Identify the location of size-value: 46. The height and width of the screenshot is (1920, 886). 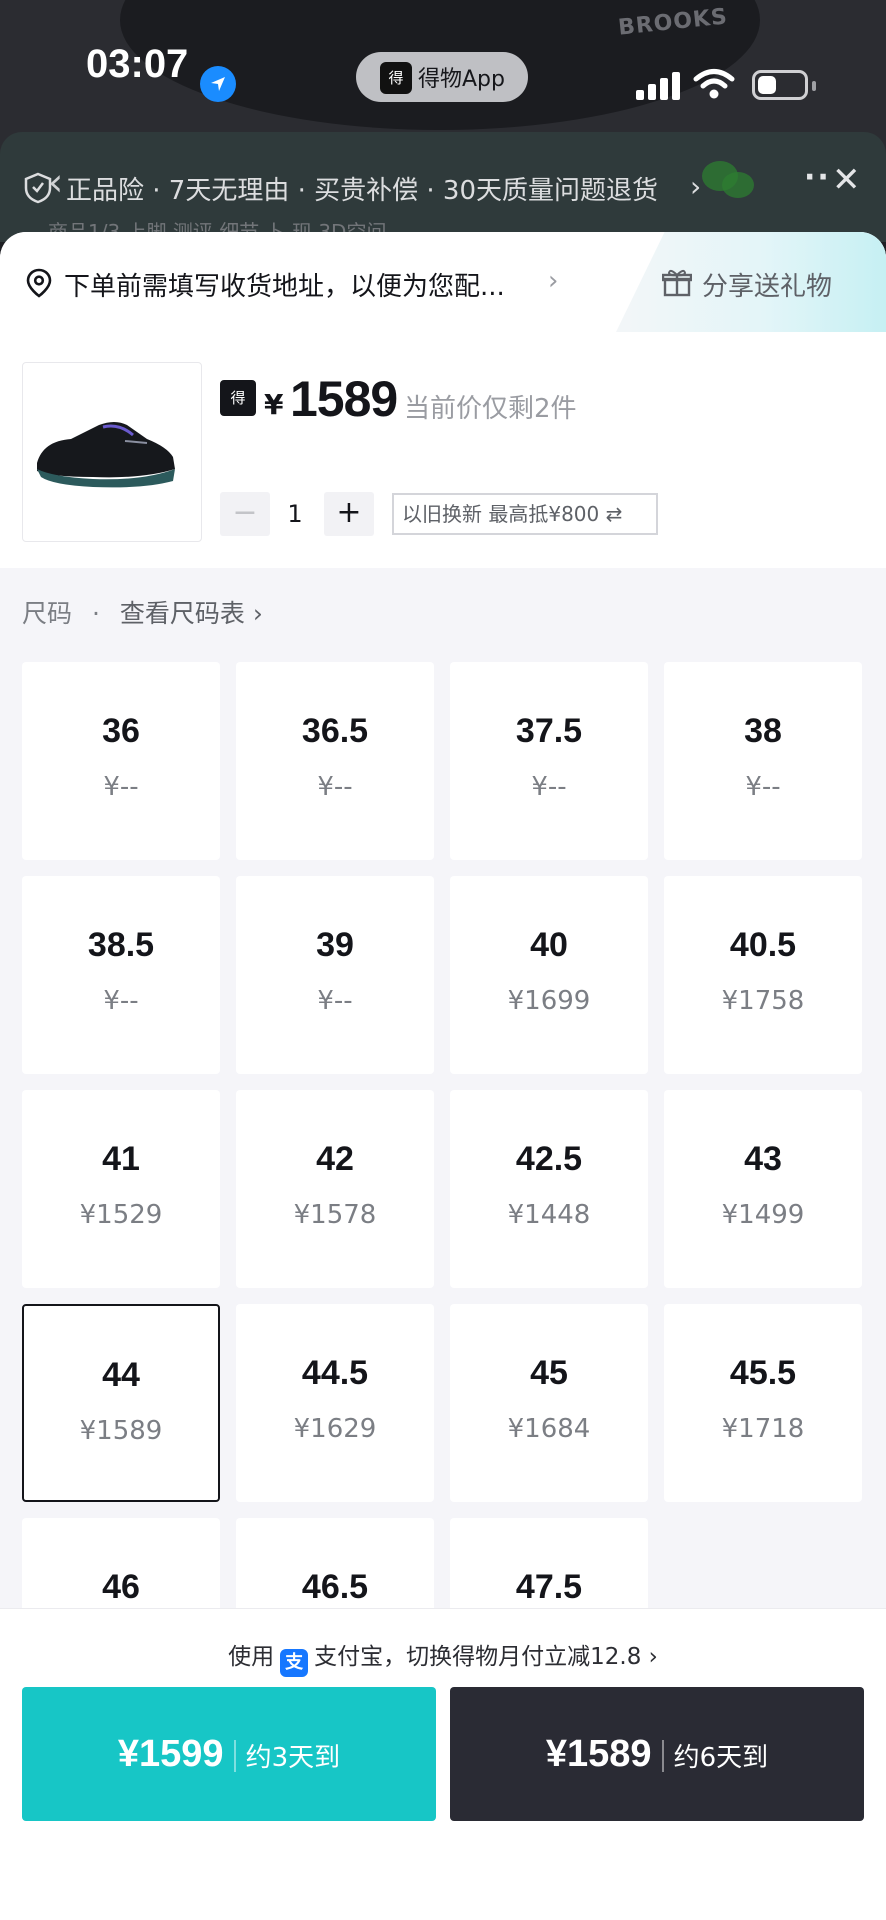
(121, 1587).